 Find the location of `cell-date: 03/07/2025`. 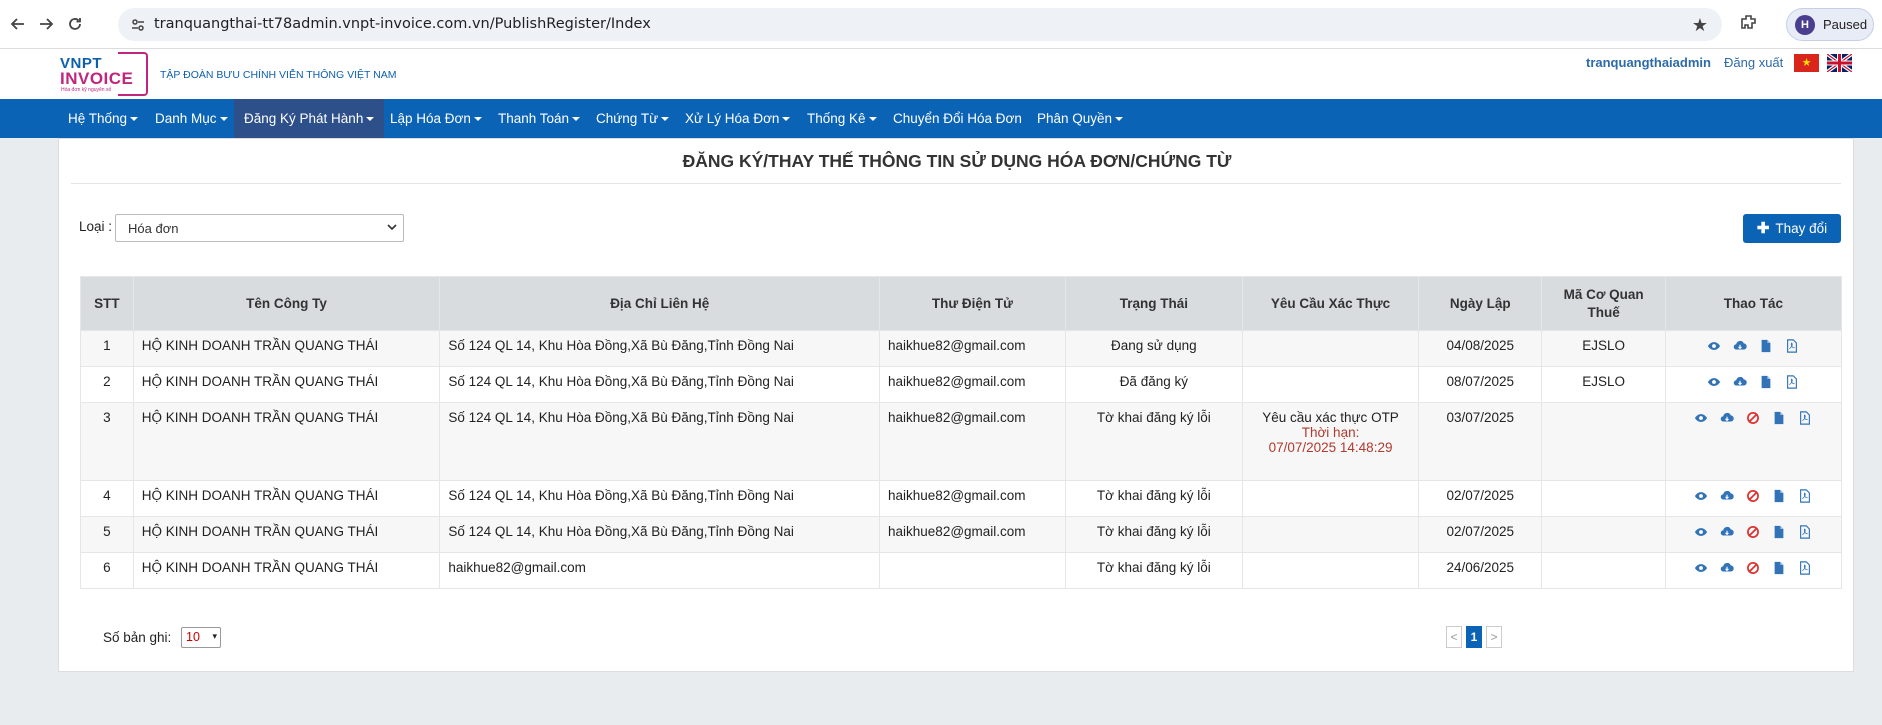

cell-date: 03/07/2025 is located at coordinates (1480, 441).